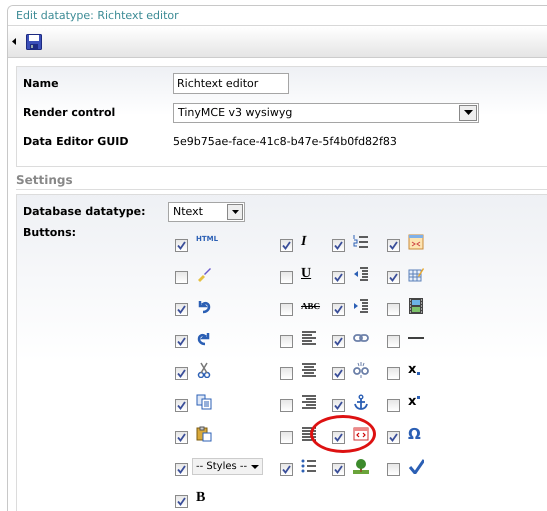 The height and width of the screenshot is (511, 547). What do you see at coordinates (416, 466) in the screenshot?
I see `spellcheck-icon` at bounding box center [416, 466].